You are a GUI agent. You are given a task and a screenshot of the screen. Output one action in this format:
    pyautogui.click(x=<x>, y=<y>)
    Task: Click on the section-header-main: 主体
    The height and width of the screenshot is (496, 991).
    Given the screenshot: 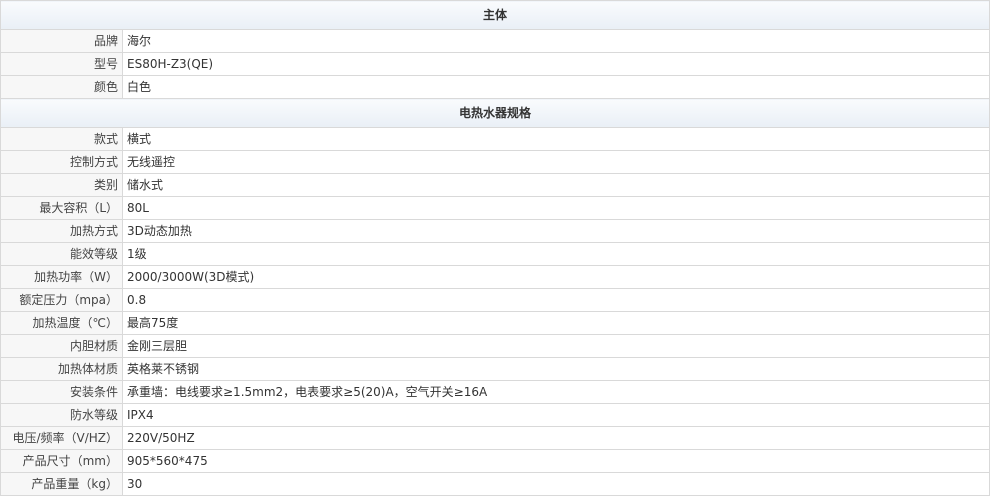 What is the action you would take?
    pyautogui.click(x=495, y=15)
    